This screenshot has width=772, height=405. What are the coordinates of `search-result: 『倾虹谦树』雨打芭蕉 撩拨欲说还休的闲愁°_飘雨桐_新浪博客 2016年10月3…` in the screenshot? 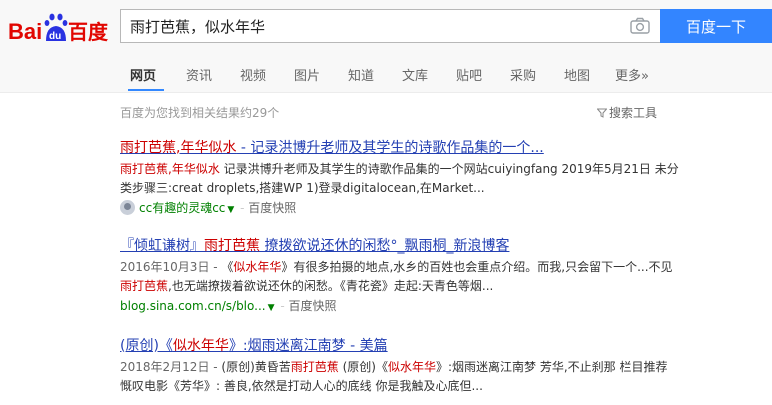 It's located at (400, 277).